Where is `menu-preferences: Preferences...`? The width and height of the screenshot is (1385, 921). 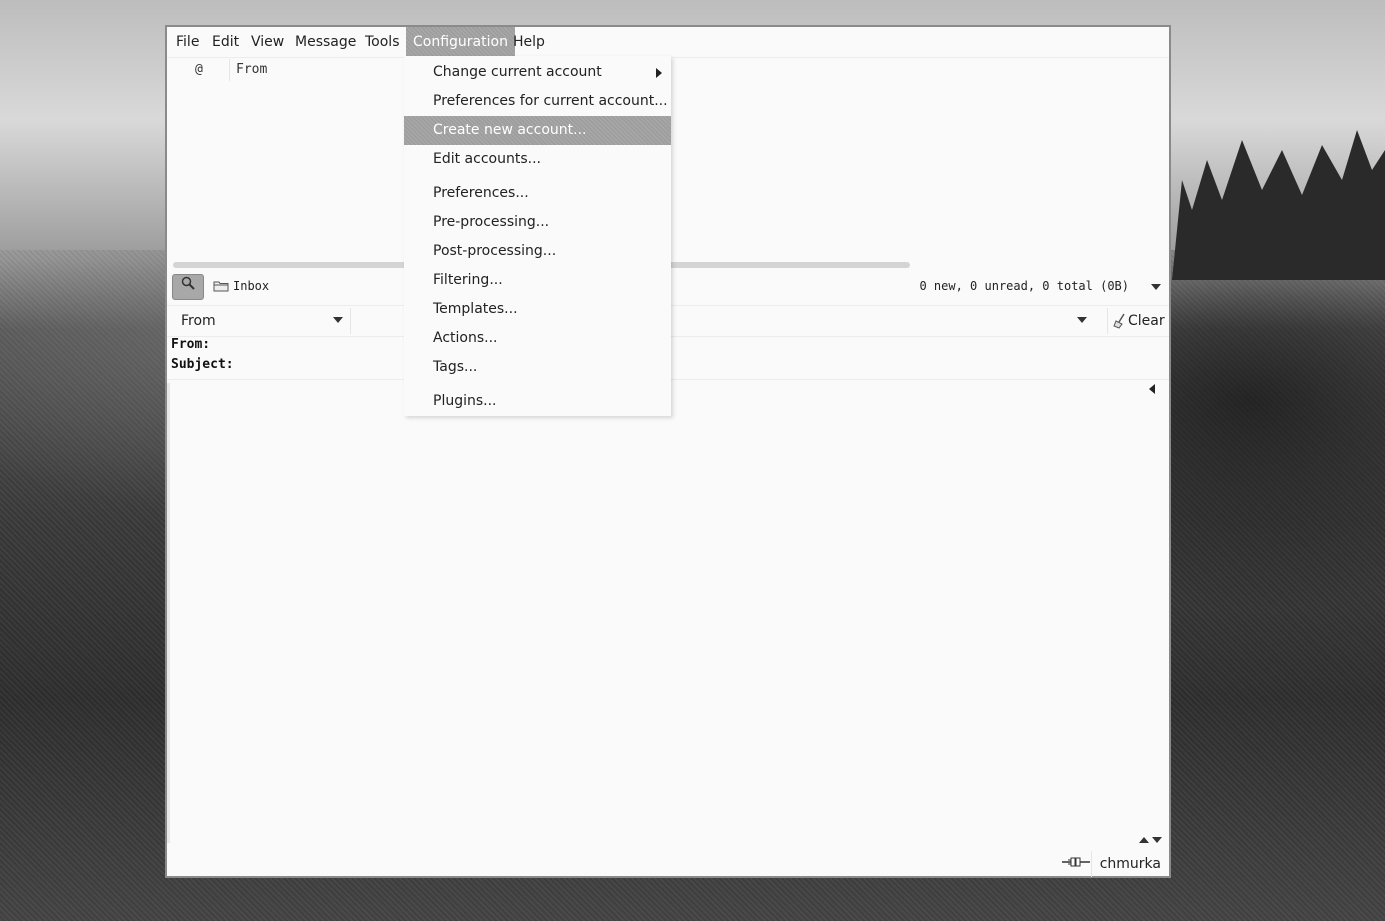 menu-preferences: Preferences... is located at coordinates (537, 193).